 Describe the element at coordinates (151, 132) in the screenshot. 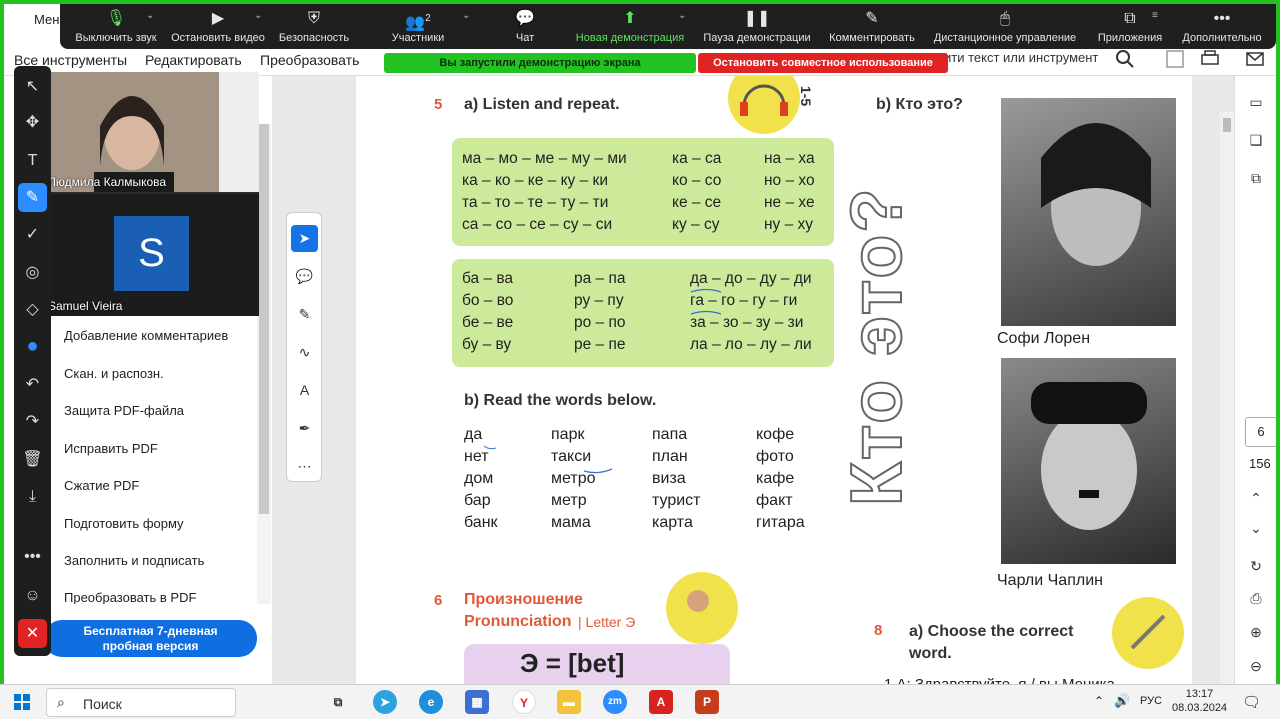

I see `video-tile-1: Людмила Калмыкова` at that location.